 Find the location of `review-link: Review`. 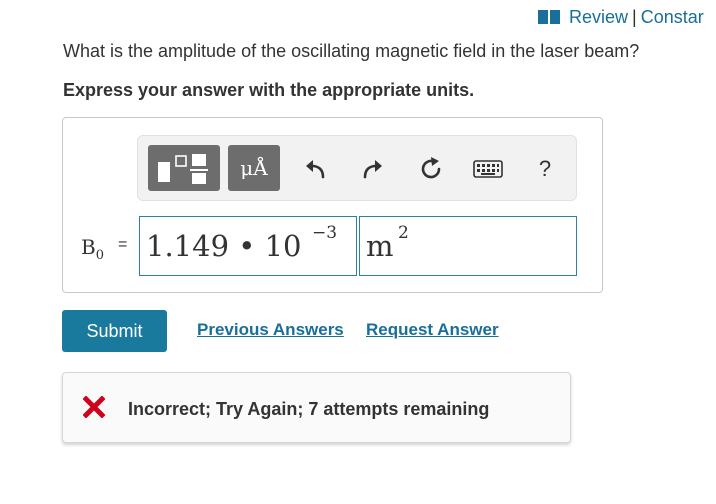

review-link: Review is located at coordinates (598, 17).